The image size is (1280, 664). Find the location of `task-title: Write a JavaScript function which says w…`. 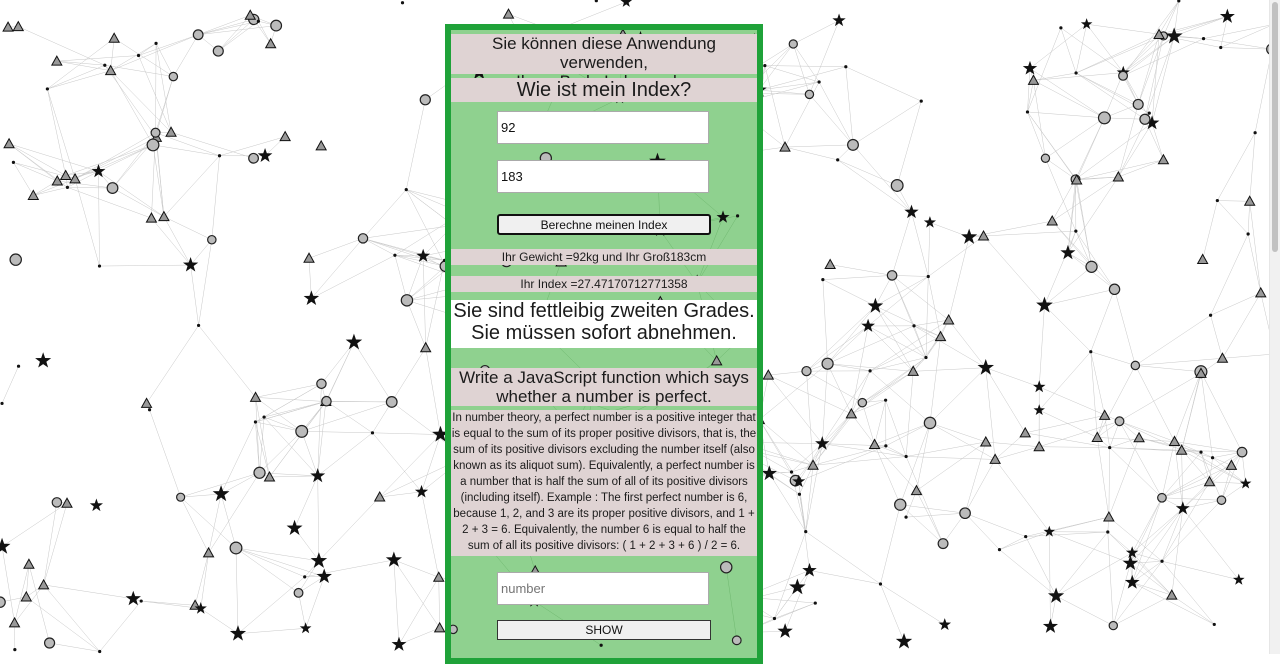

task-title: Write a JavaScript function which says w… is located at coordinates (604, 387).